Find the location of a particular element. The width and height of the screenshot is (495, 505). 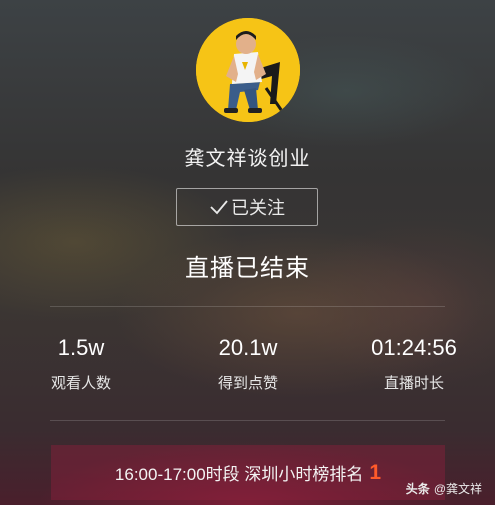

streamer-name: 龚文祥谈创业 is located at coordinates (247, 159).